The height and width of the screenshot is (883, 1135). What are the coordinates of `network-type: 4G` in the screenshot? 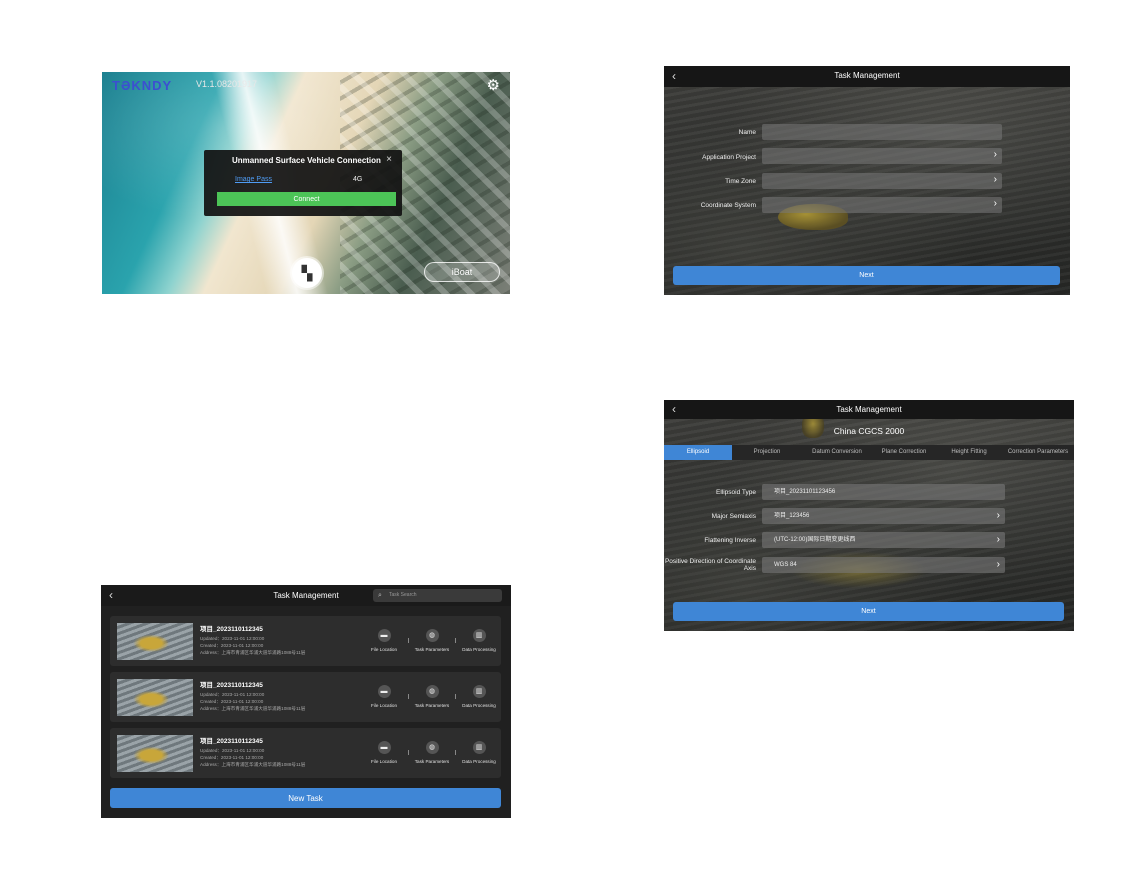 It's located at (358, 179).